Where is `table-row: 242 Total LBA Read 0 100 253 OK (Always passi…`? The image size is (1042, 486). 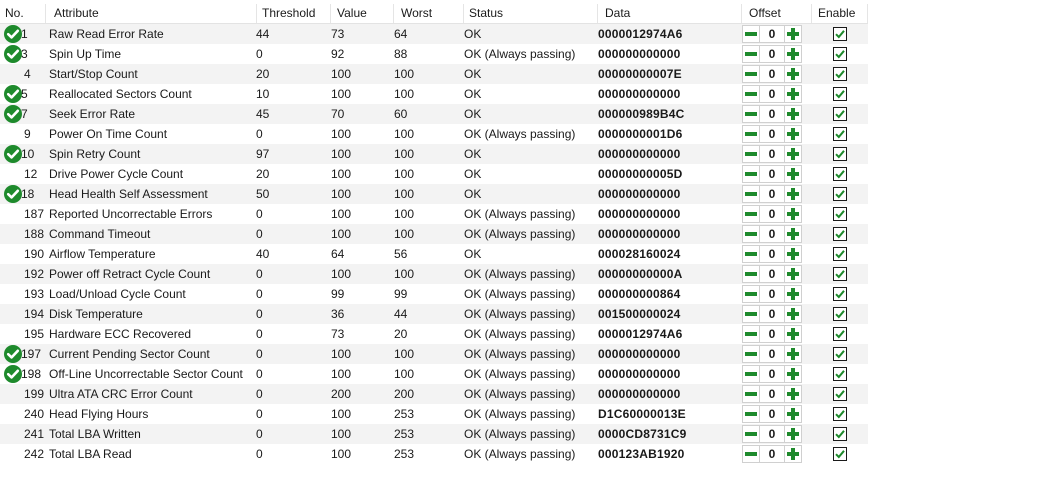
table-row: 242 Total LBA Read 0 100 253 OK (Always passi… is located at coordinates (434, 454).